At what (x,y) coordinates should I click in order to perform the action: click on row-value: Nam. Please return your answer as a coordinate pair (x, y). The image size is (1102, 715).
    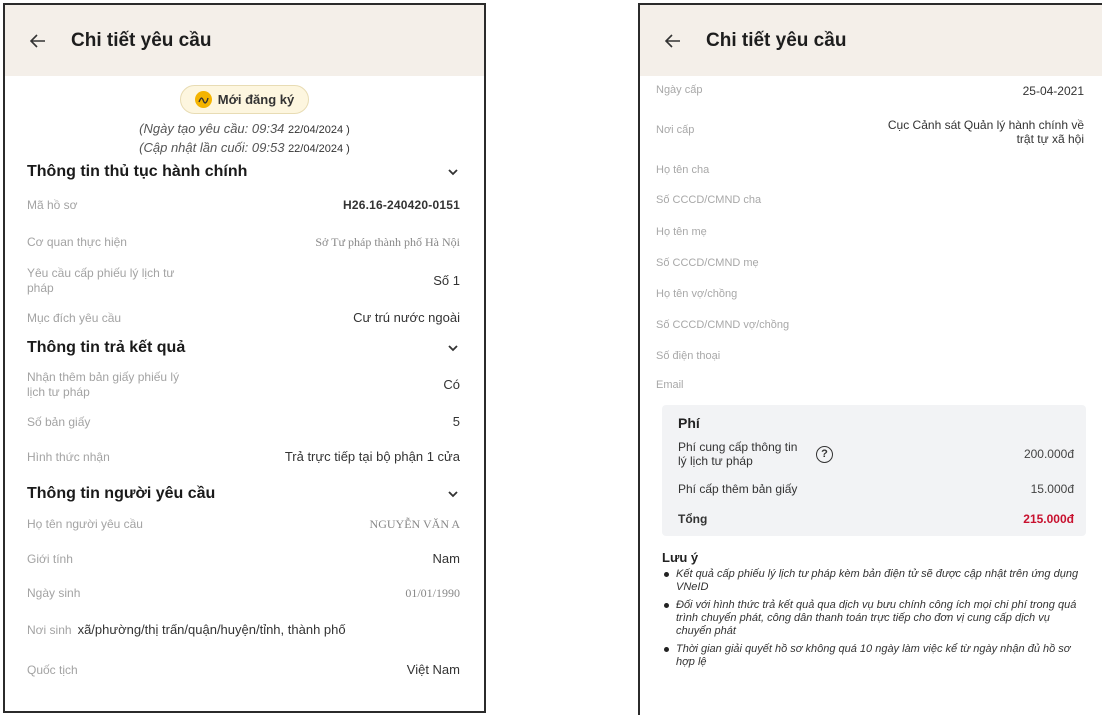
    Looking at the image, I should click on (446, 558).